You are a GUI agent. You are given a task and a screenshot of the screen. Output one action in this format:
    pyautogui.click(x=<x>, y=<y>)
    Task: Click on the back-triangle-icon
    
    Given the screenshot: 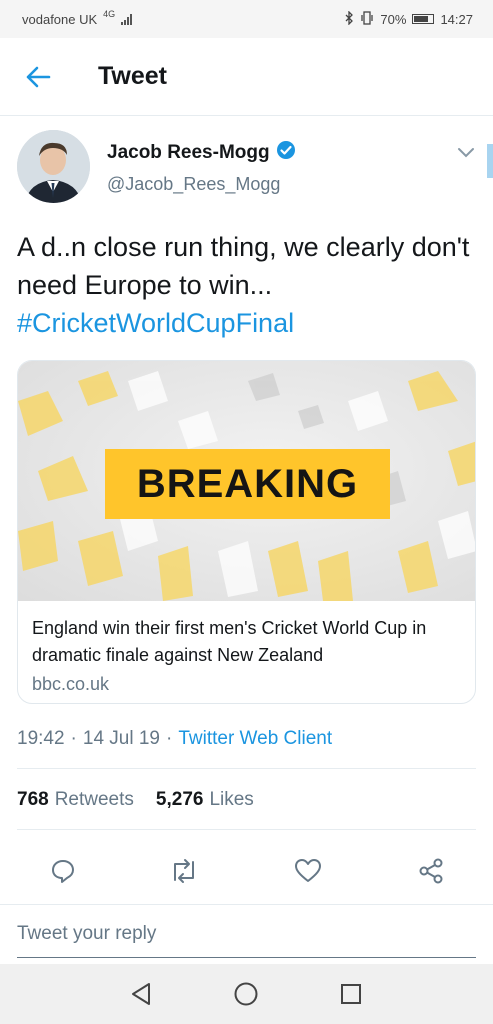 What is the action you would take?
    pyautogui.click(x=141, y=994)
    